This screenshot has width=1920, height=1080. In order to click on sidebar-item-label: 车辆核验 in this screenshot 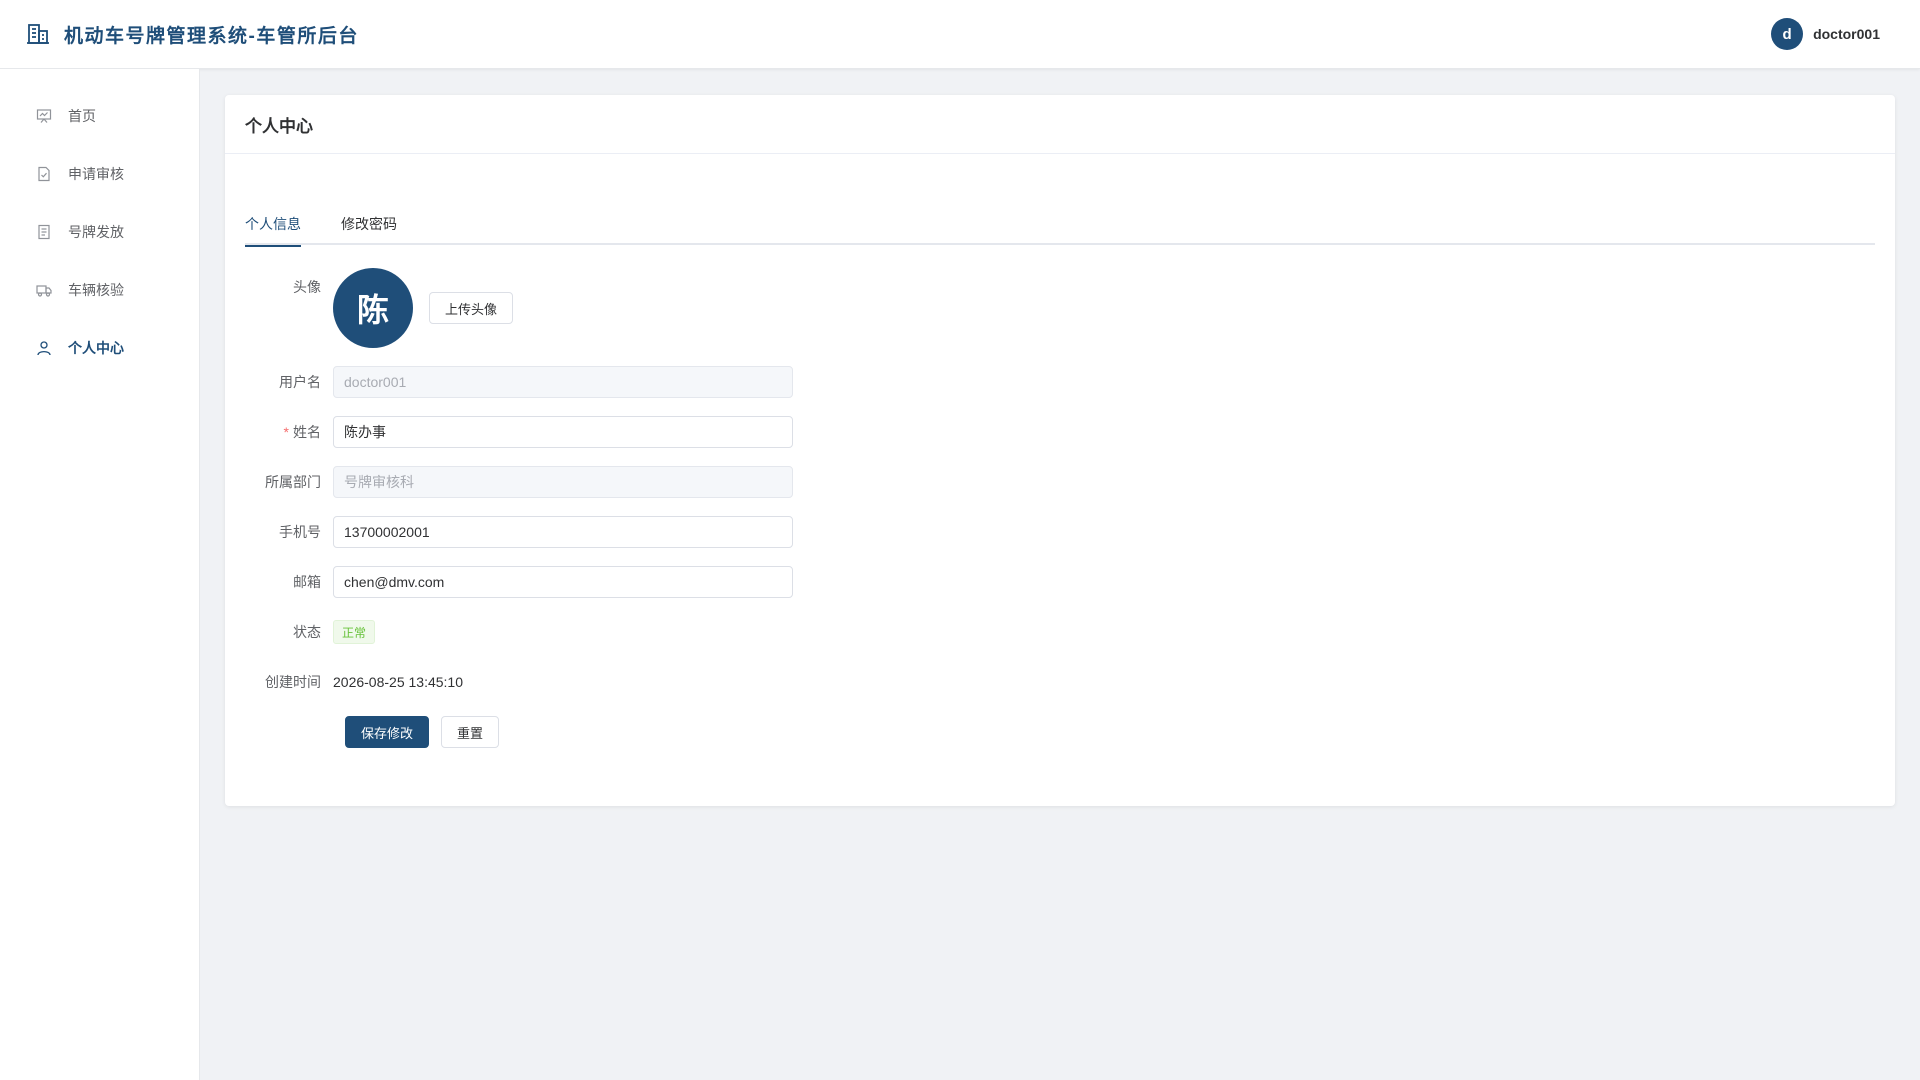, I will do `click(96, 290)`.